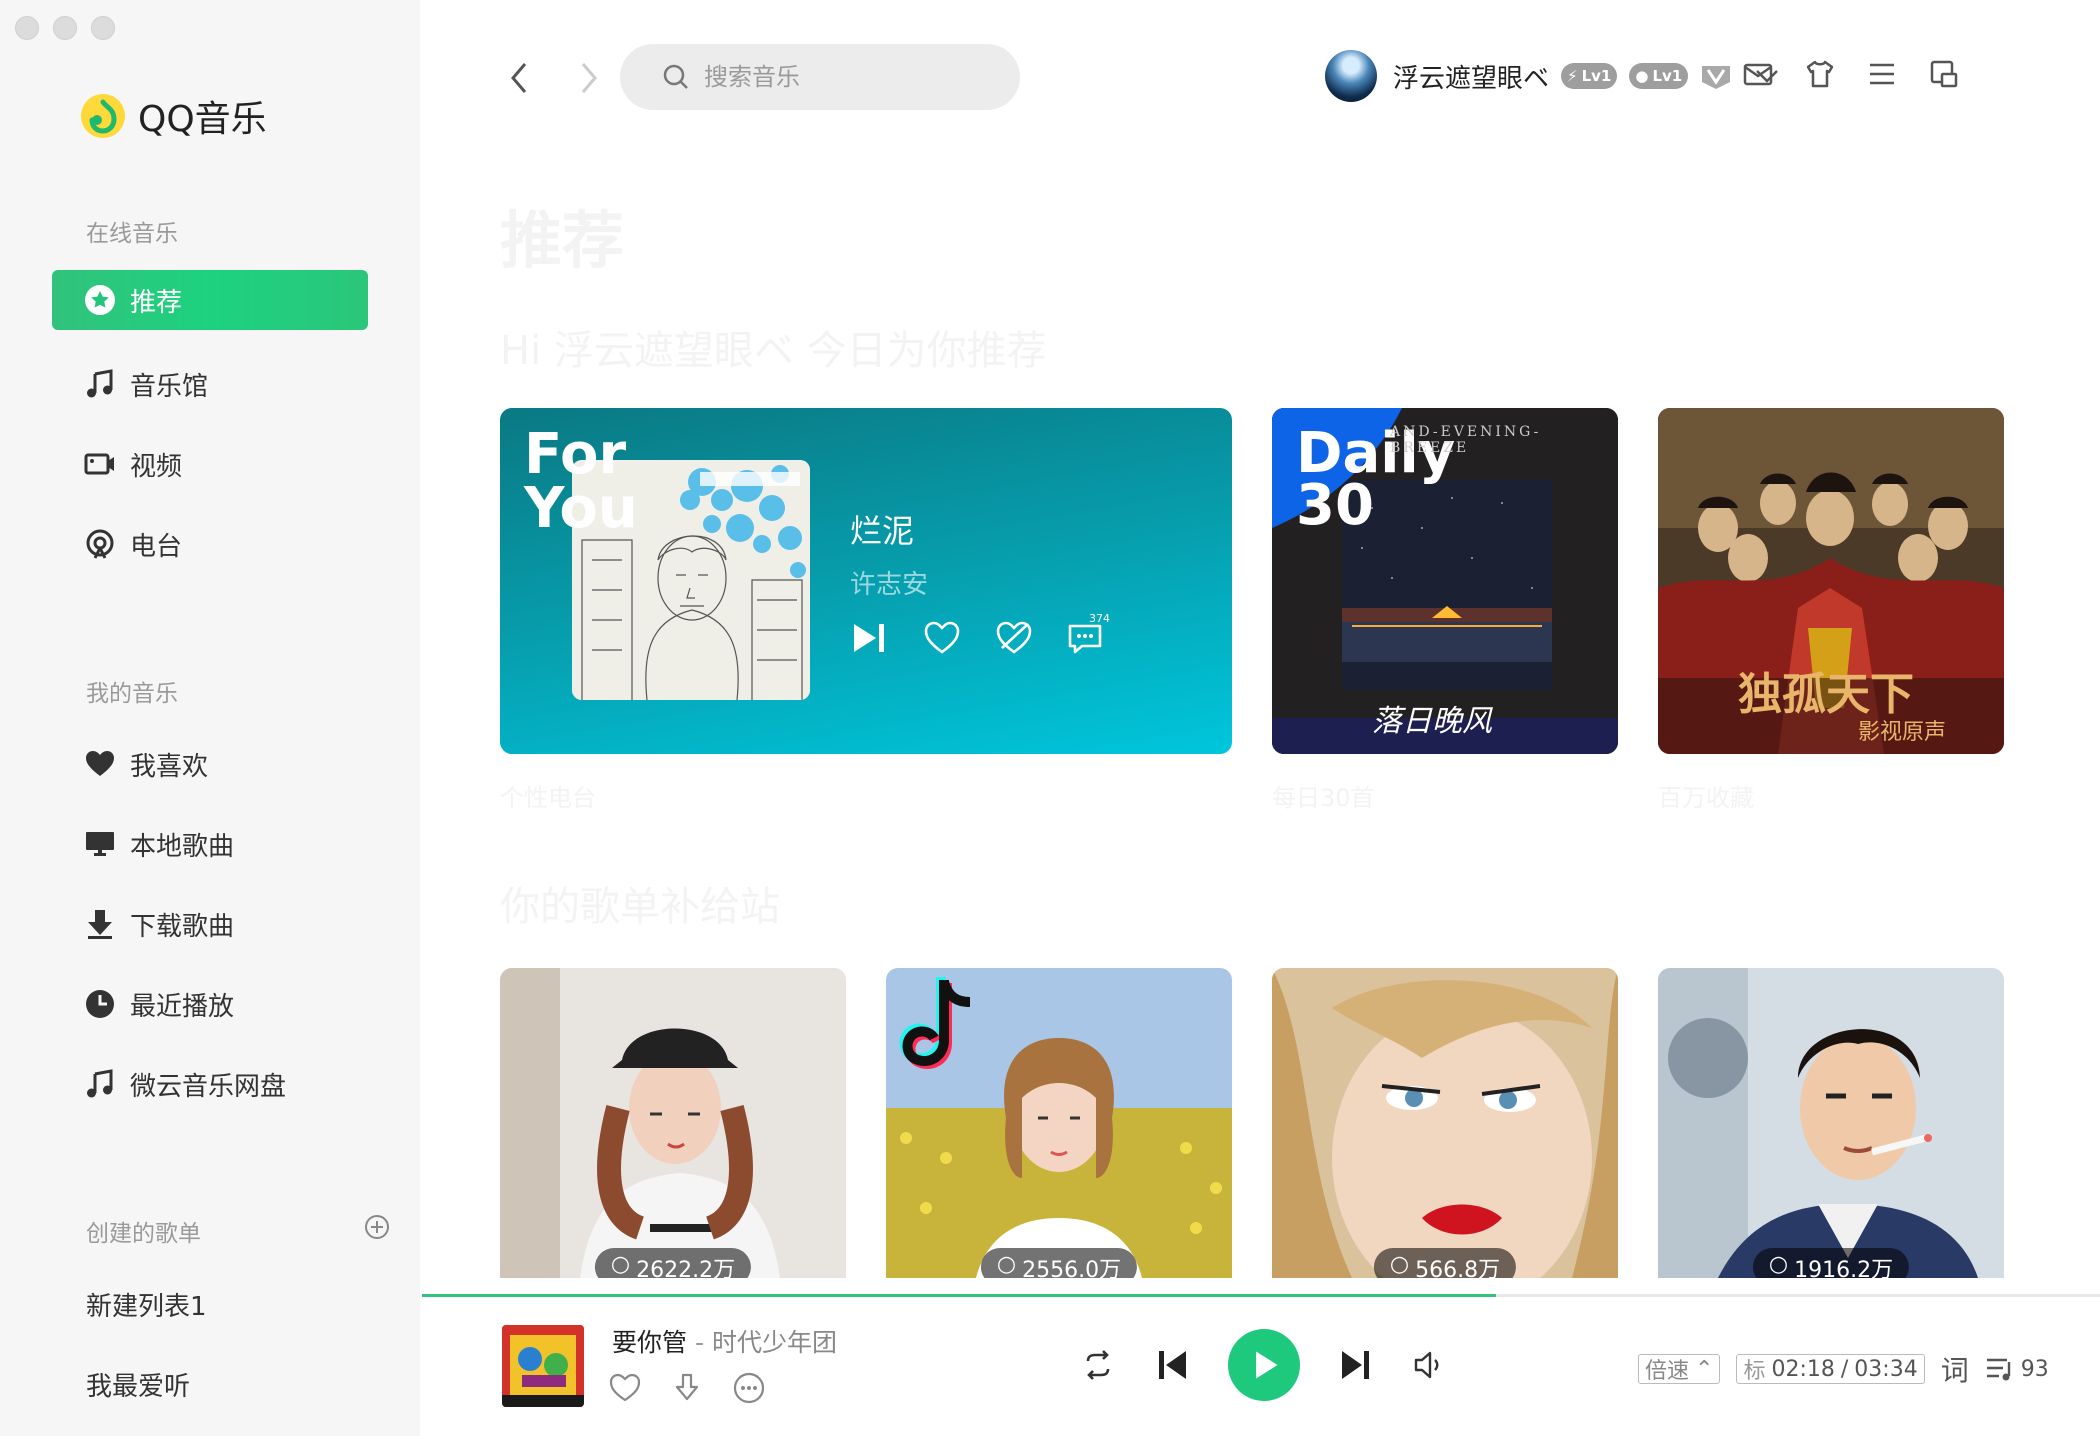 This screenshot has height=1436, width=2100. Describe the element at coordinates (548, 795) in the screenshot. I see `for-you-label: 个性电台` at that location.